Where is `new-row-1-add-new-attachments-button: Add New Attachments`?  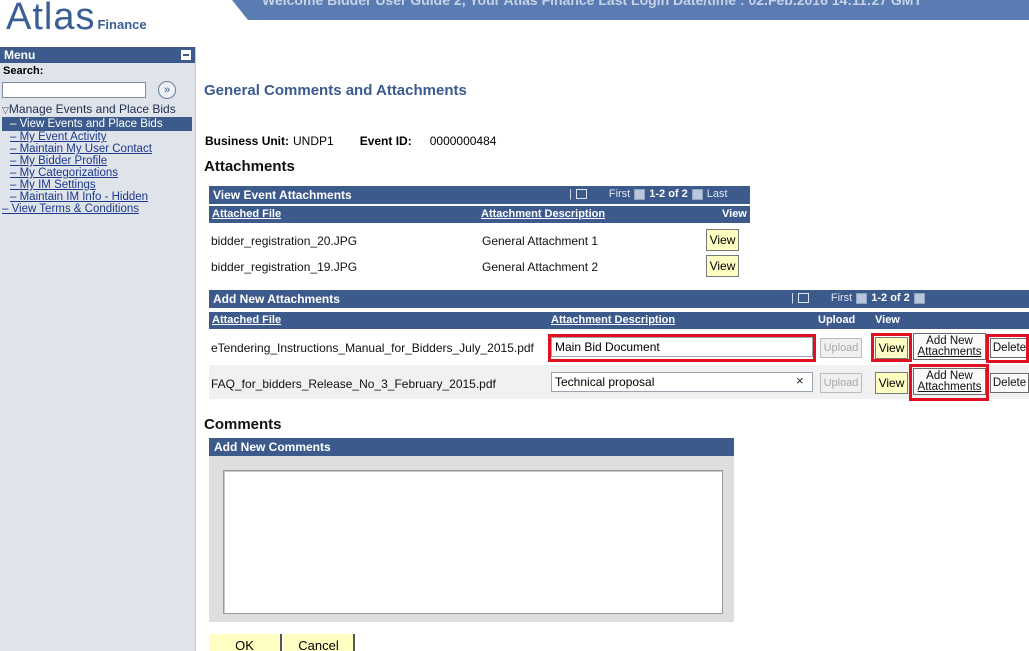
new-row-1-add-new-attachments-button: Add New Attachments is located at coordinates (949, 346).